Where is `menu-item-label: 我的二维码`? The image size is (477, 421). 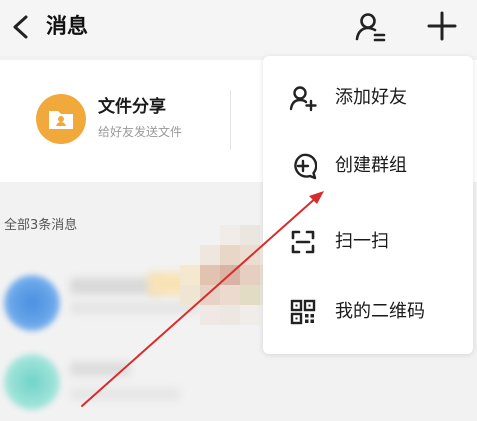 menu-item-label: 我的二维码 is located at coordinates (380, 311).